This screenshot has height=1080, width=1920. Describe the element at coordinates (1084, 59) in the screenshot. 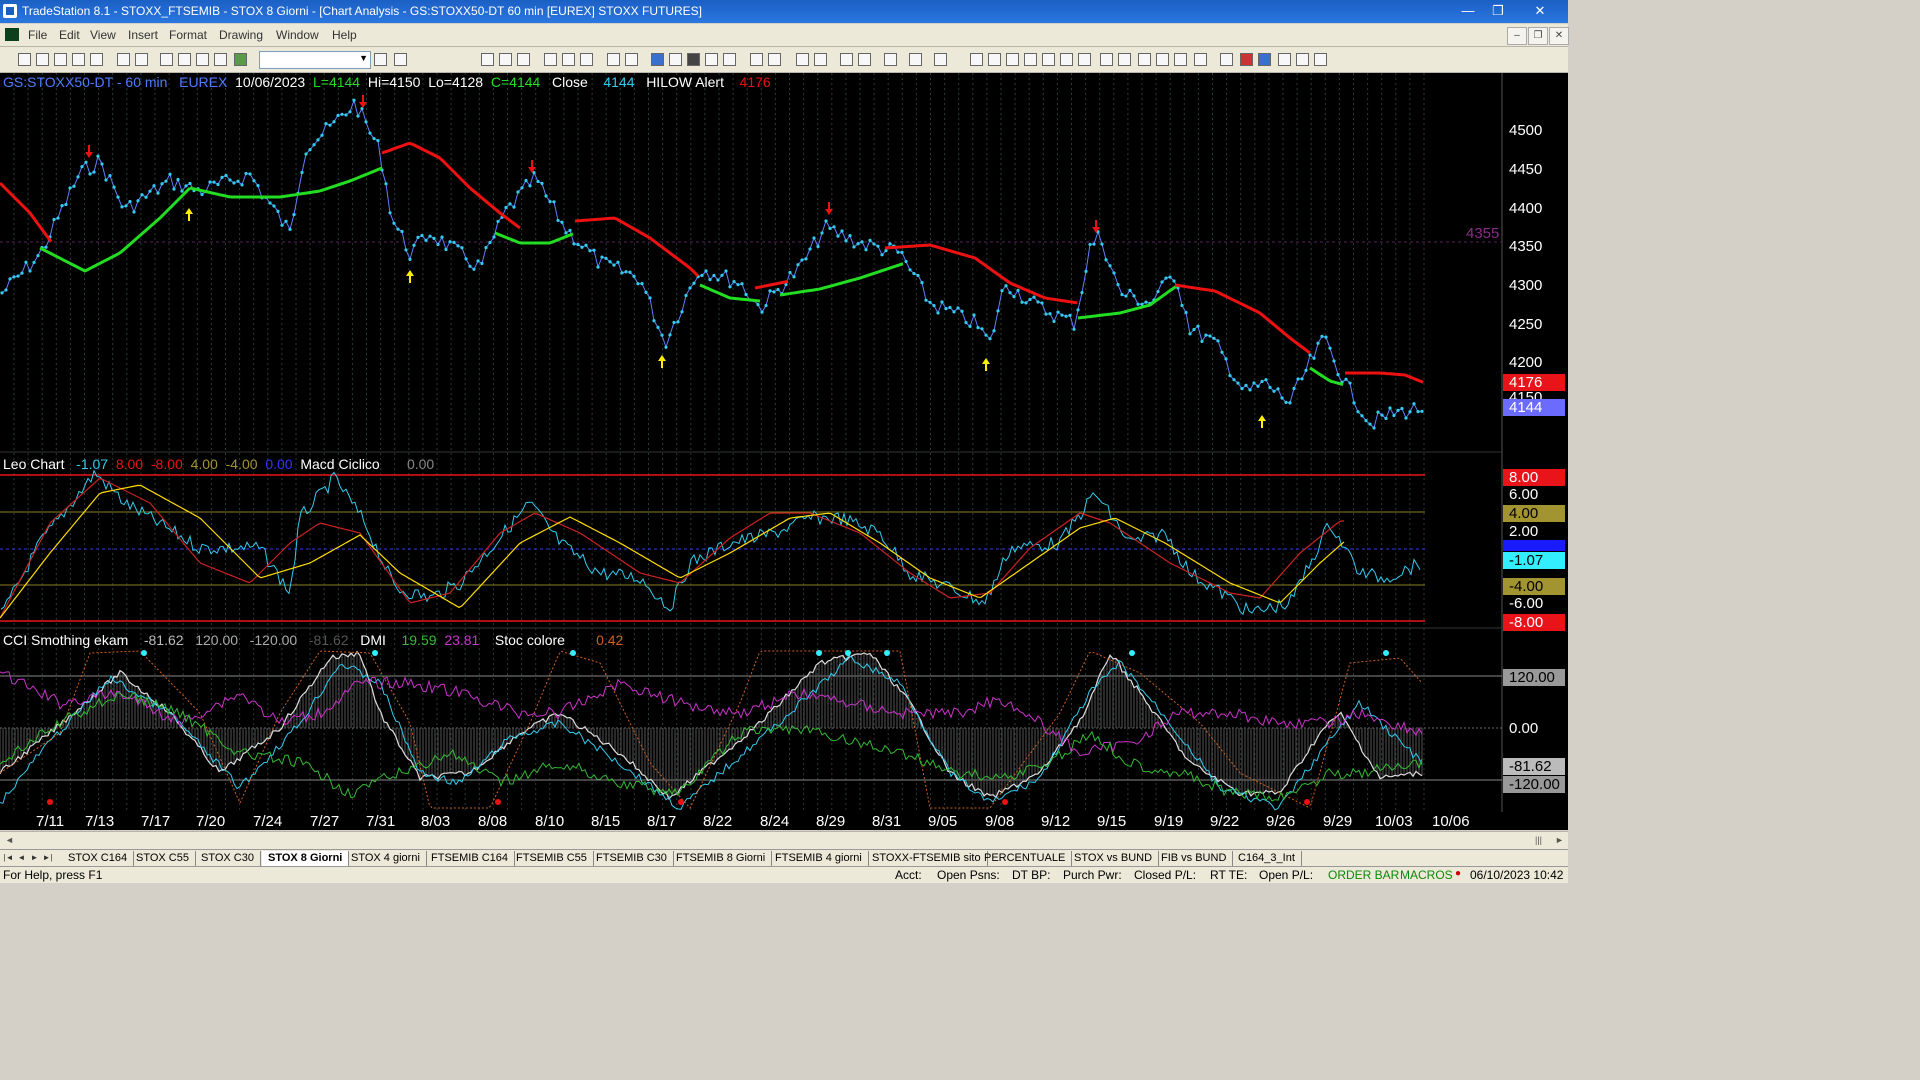

I see `fib-icon` at that location.